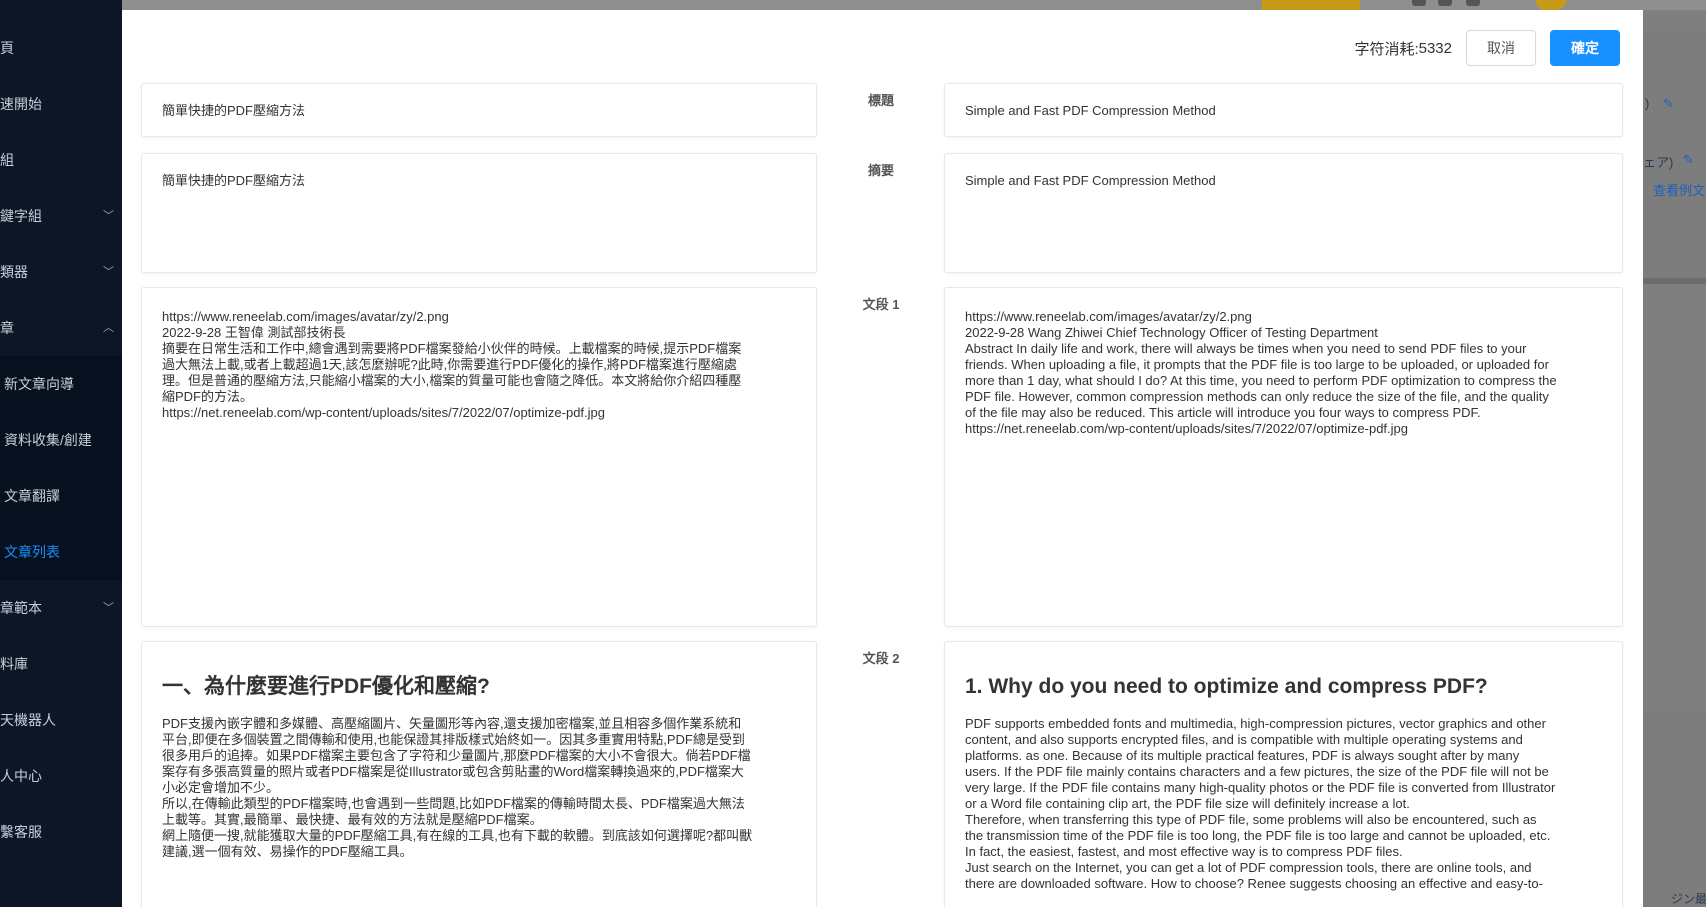 This screenshot has width=1706, height=907. I want to click on sidebar-item-label: 料庫, so click(14, 664).